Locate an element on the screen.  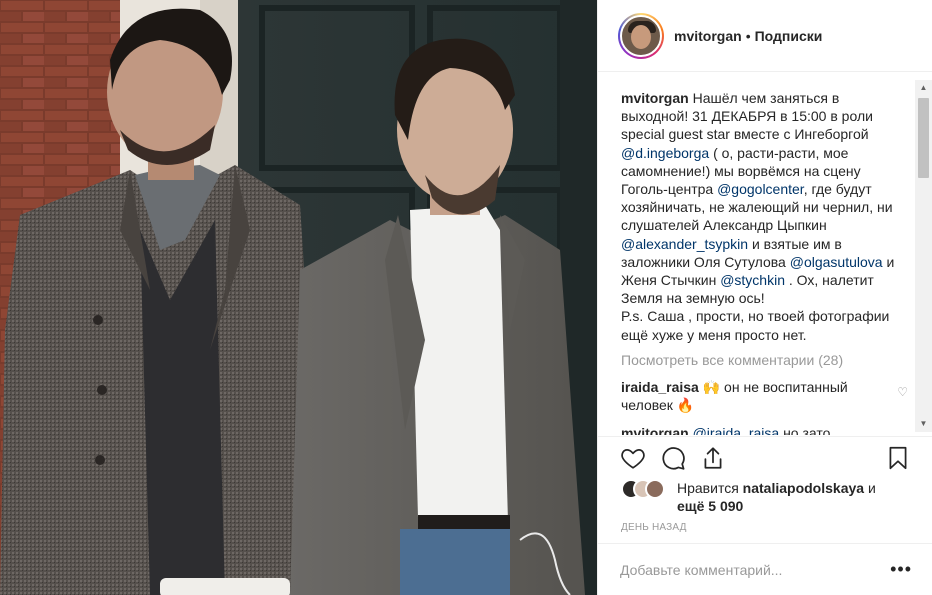
add-comment-bar: Добавьте комментарий... ••• is located at coordinates (765, 569).